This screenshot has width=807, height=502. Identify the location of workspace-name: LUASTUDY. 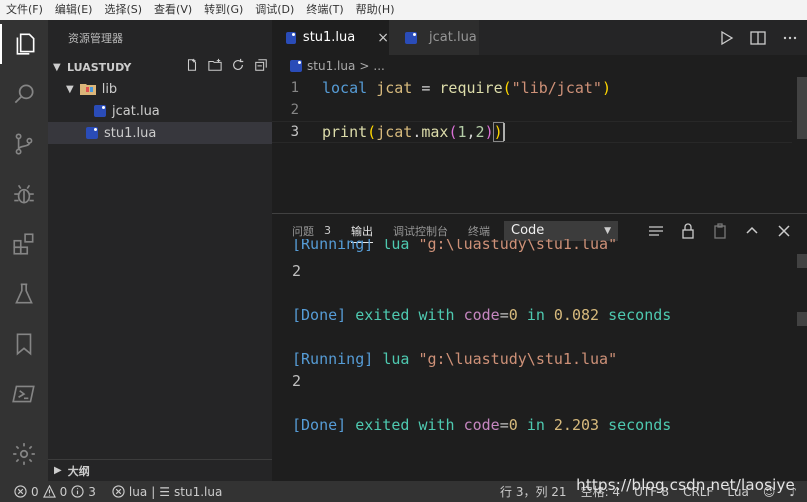
(99, 67).